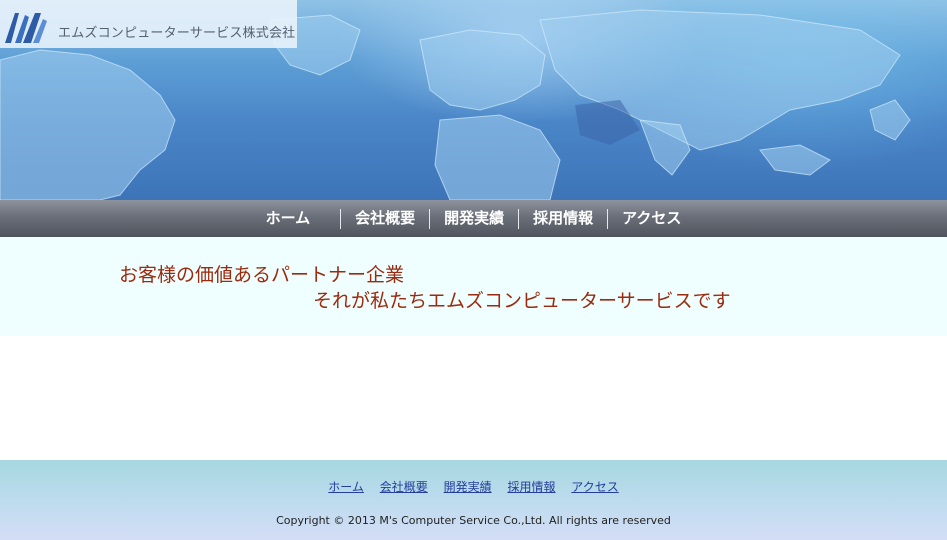 The height and width of the screenshot is (540, 947). I want to click on footer-link-company: 会社概要, so click(404, 487).